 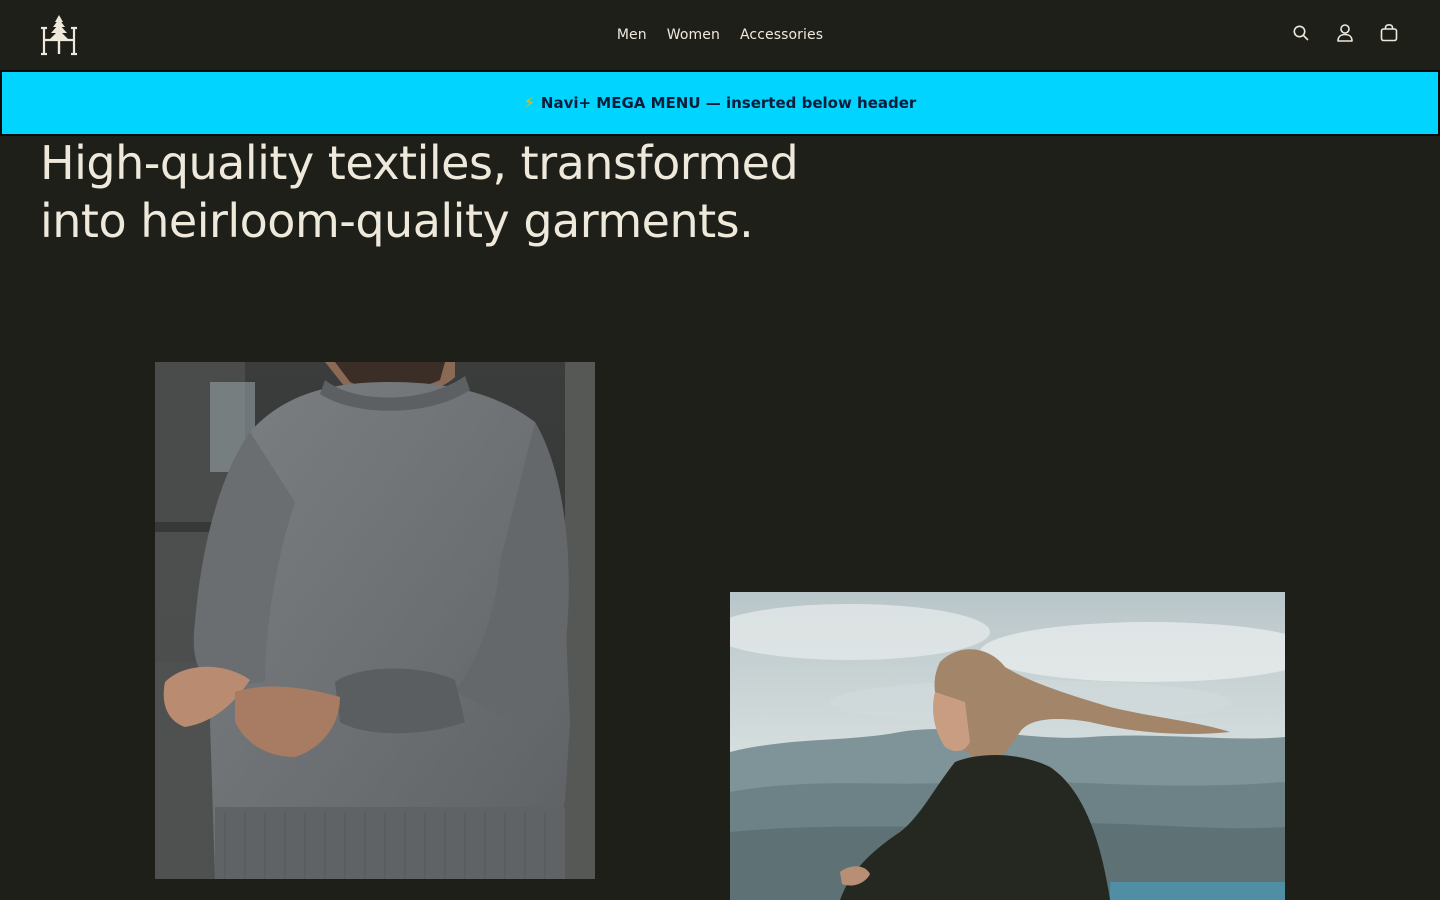 I want to click on site-header: Men Women Accessories, so click(x=720, y=35).